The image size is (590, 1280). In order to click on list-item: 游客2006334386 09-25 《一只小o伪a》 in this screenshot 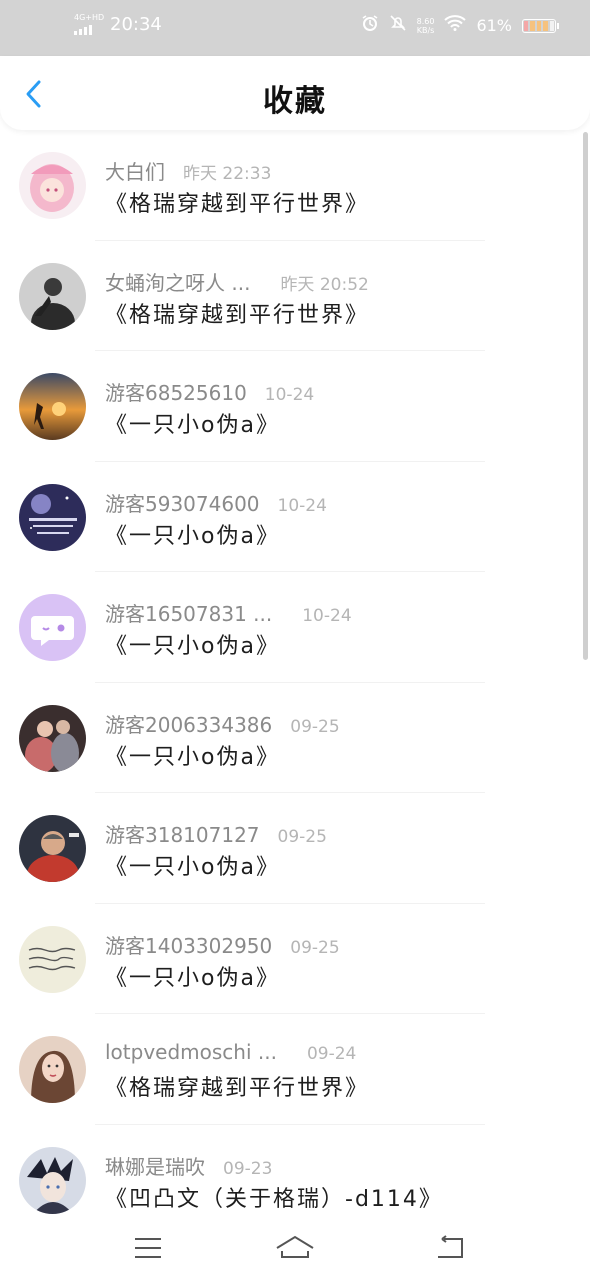, I will do `click(290, 738)`.